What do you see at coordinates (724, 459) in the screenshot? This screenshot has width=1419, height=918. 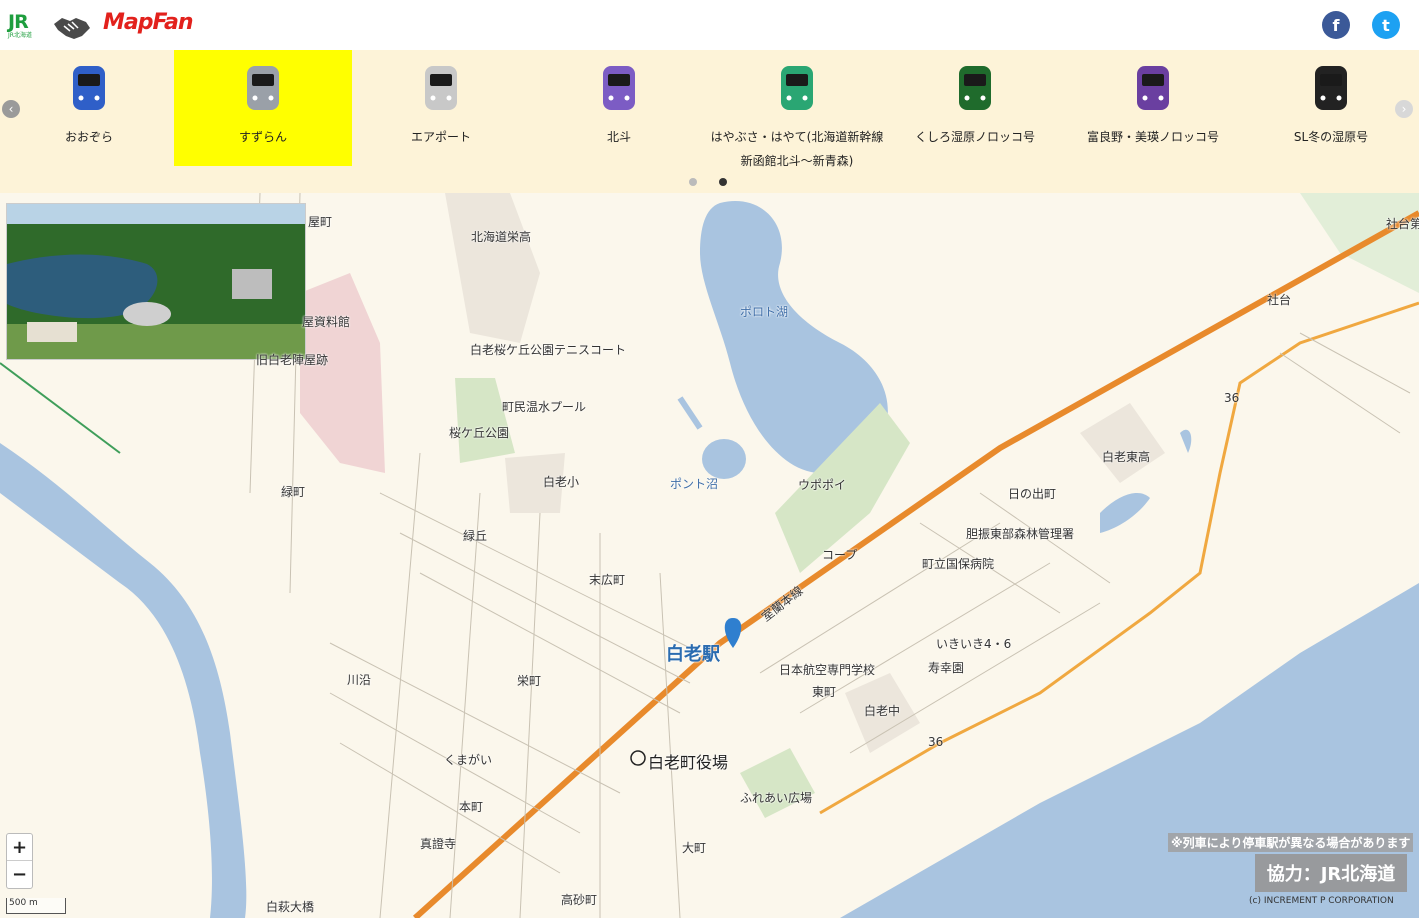 I see `ponto-pond` at bounding box center [724, 459].